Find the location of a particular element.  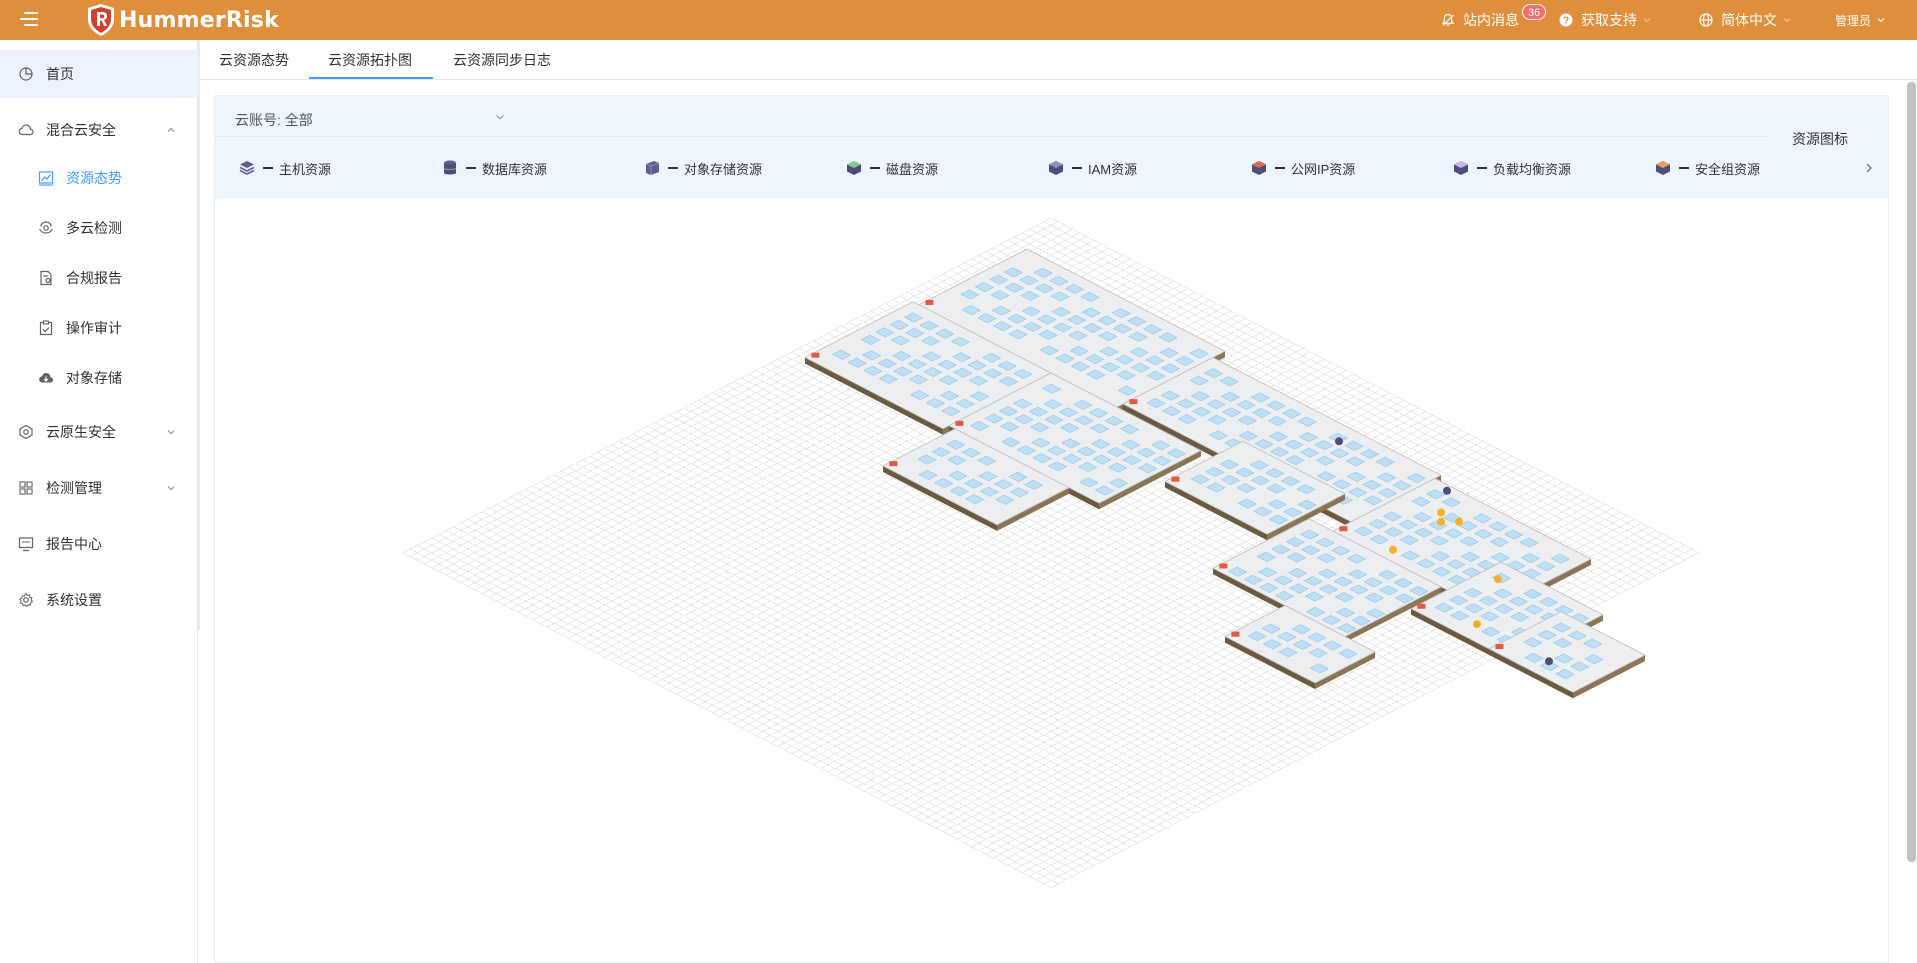

brand-name: HummerRisk is located at coordinates (199, 20).